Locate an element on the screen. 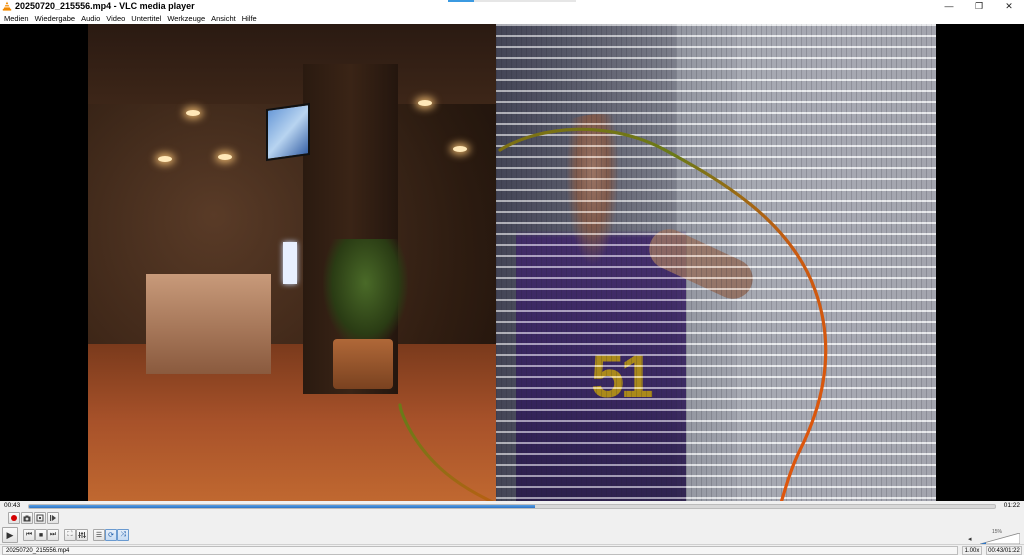 This screenshot has height=555, width=1024. extended-settings-button is located at coordinates (82, 535).